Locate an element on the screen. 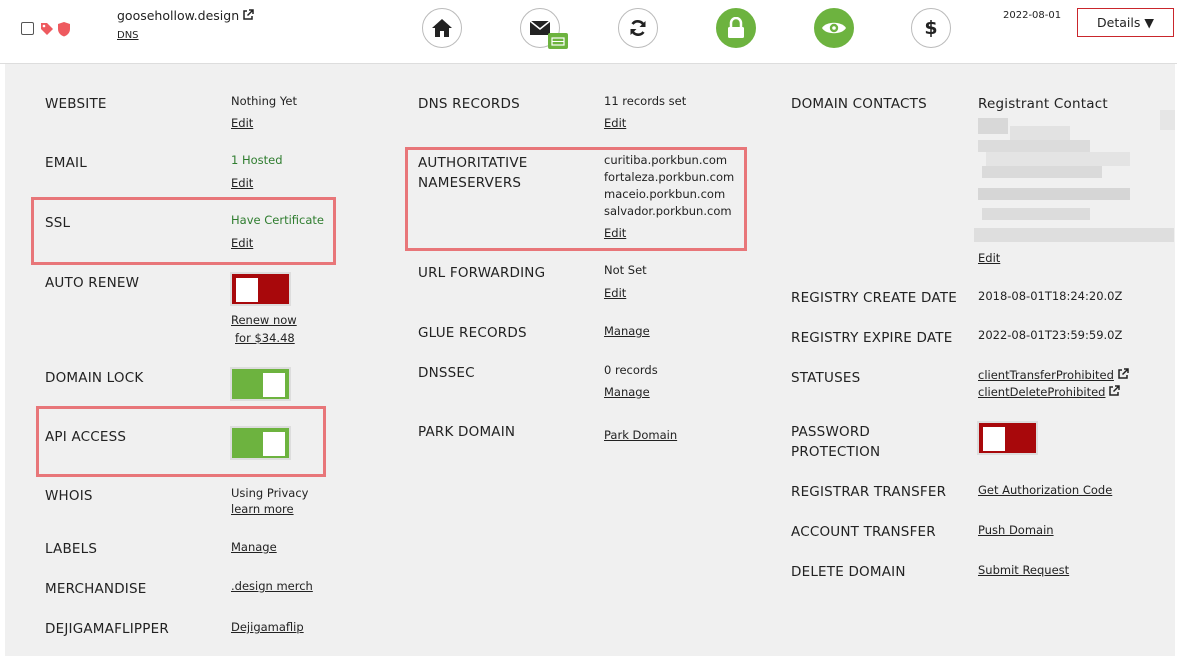 This screenshot has height=656, width=1177. ssl-label: SSL is located at coordinates (58, 223).